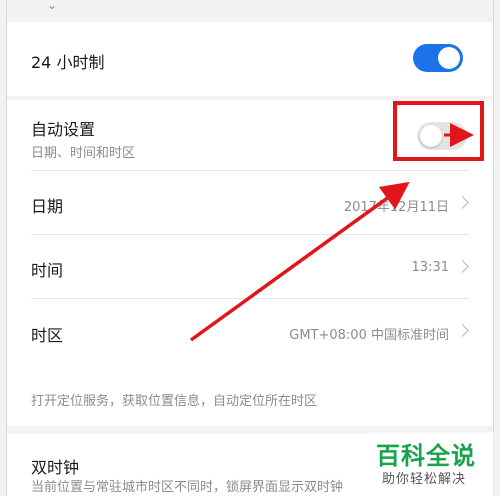  Describe the element at coordinates (424, 479) in the screenshot. I see `watermark-sub-text: 助你轻松解决` at that location.